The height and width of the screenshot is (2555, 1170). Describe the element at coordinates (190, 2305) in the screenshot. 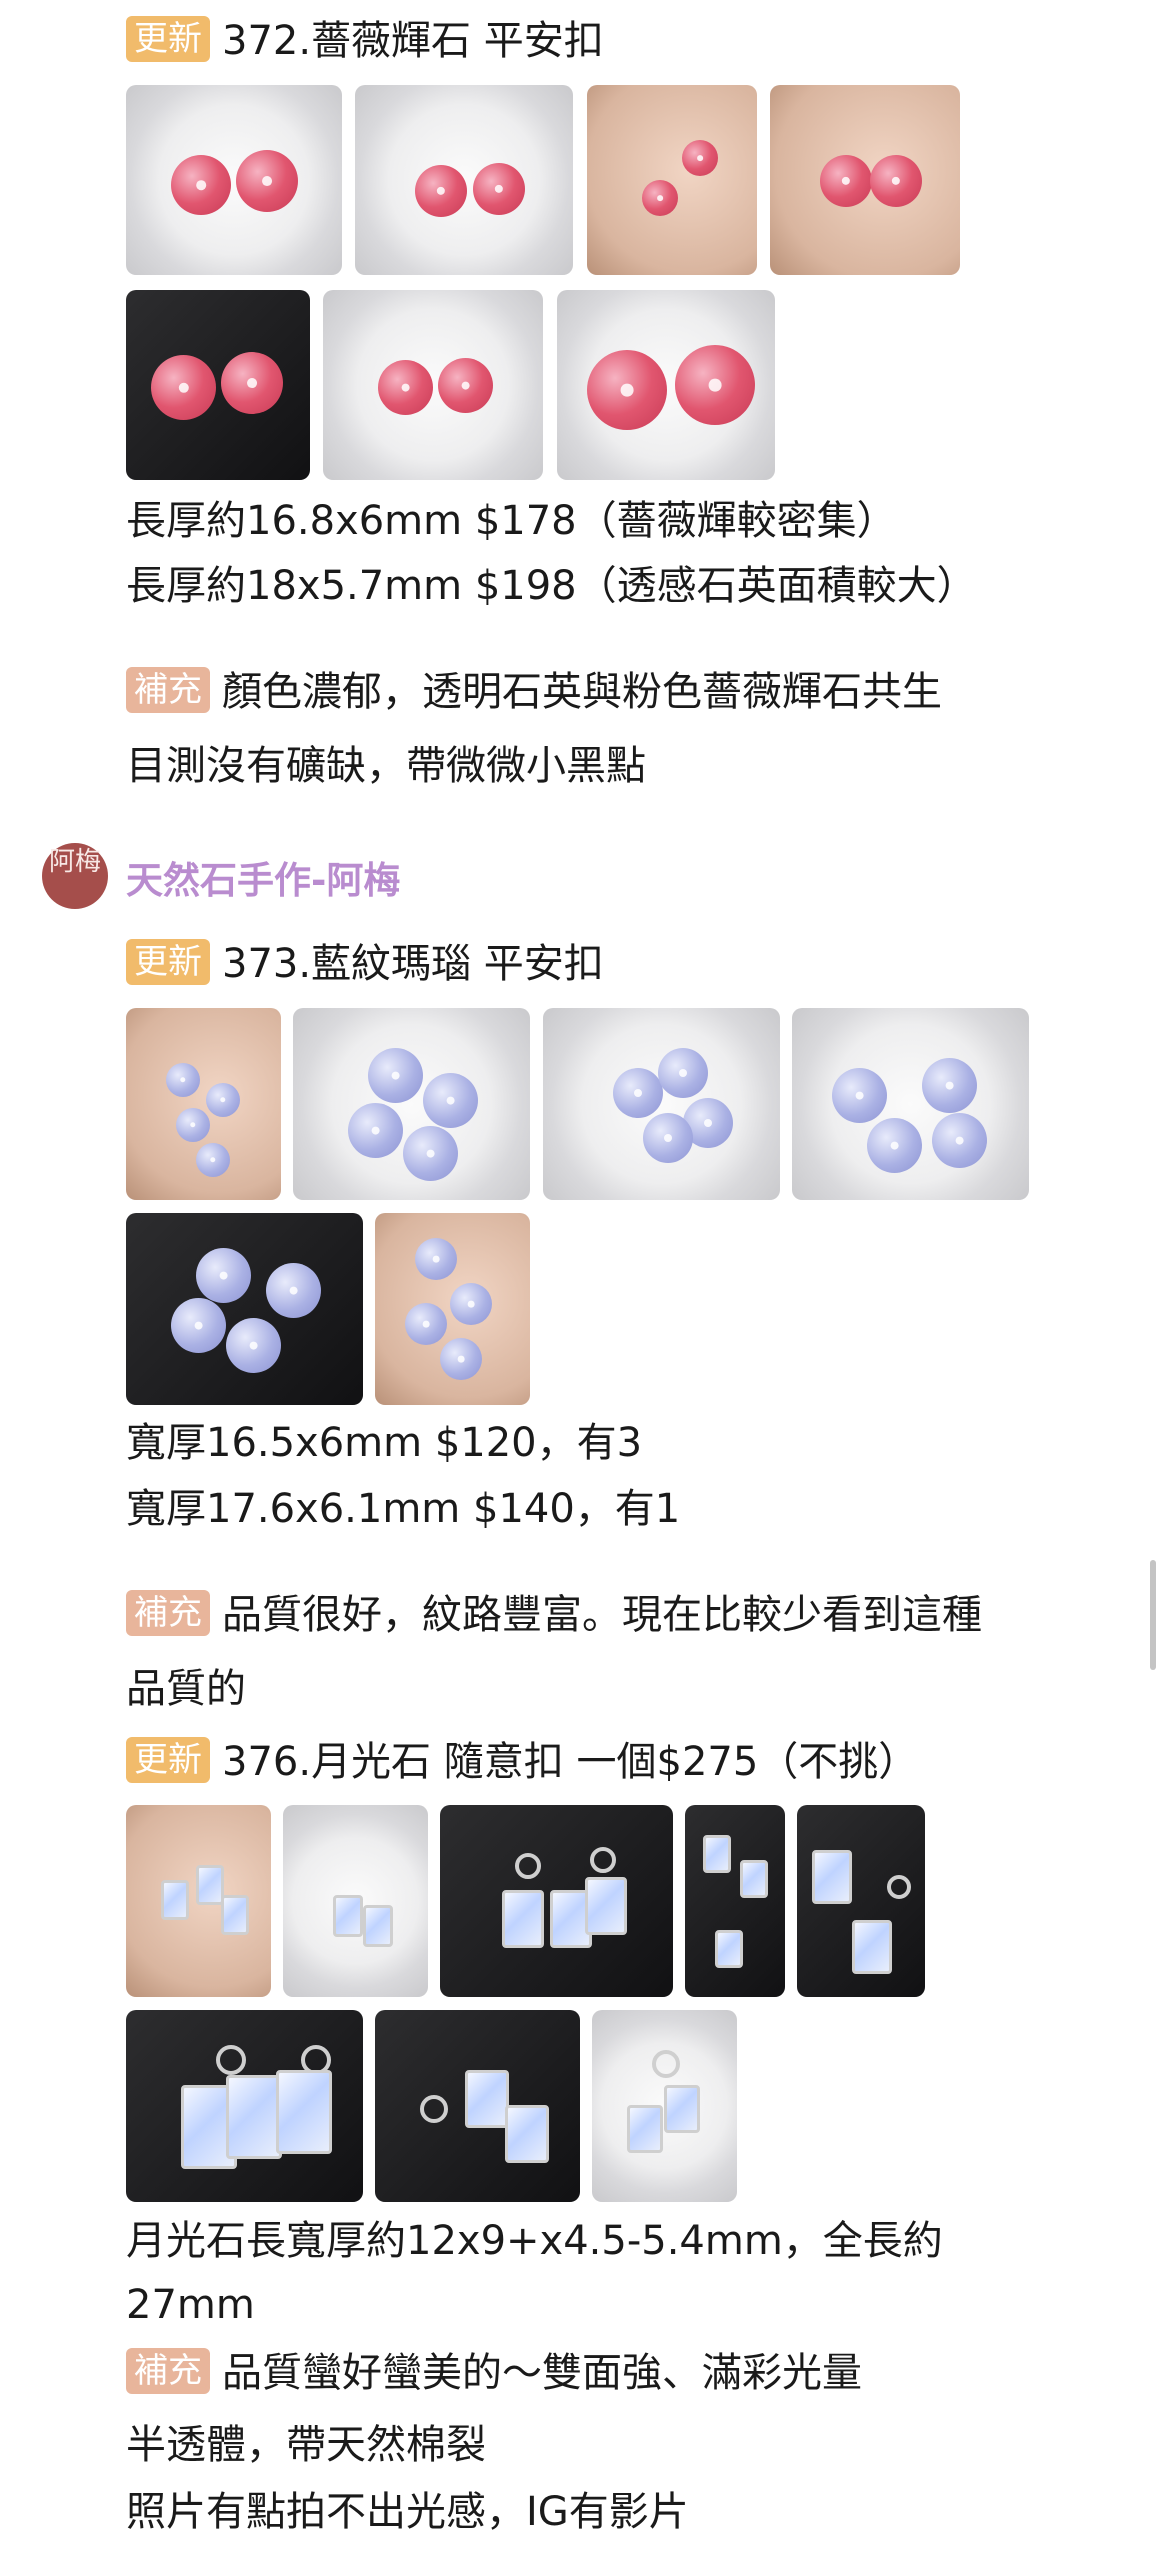

I see `spec-line: 27mm` at that location.